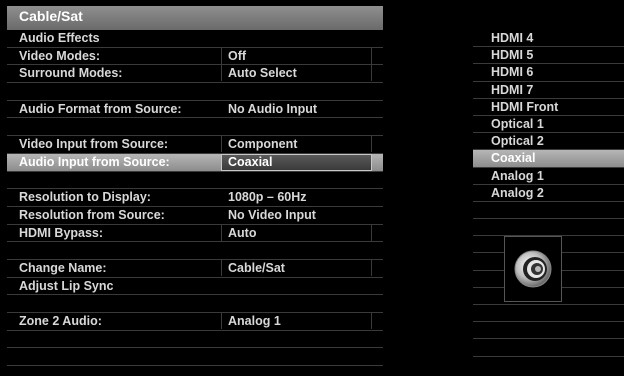 The width and height of the screenshot is (624, 376). What do you see at coordinates (71, 73) in the screenshot?
I see `menu-item-label: Surround Modes:` at bounding box center [71, 73].